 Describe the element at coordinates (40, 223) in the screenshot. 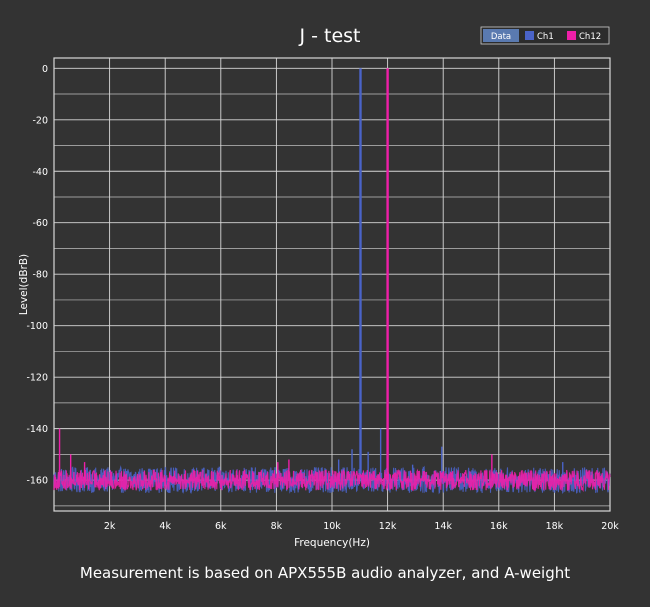

I see `y-tick-label: -60` at that location.